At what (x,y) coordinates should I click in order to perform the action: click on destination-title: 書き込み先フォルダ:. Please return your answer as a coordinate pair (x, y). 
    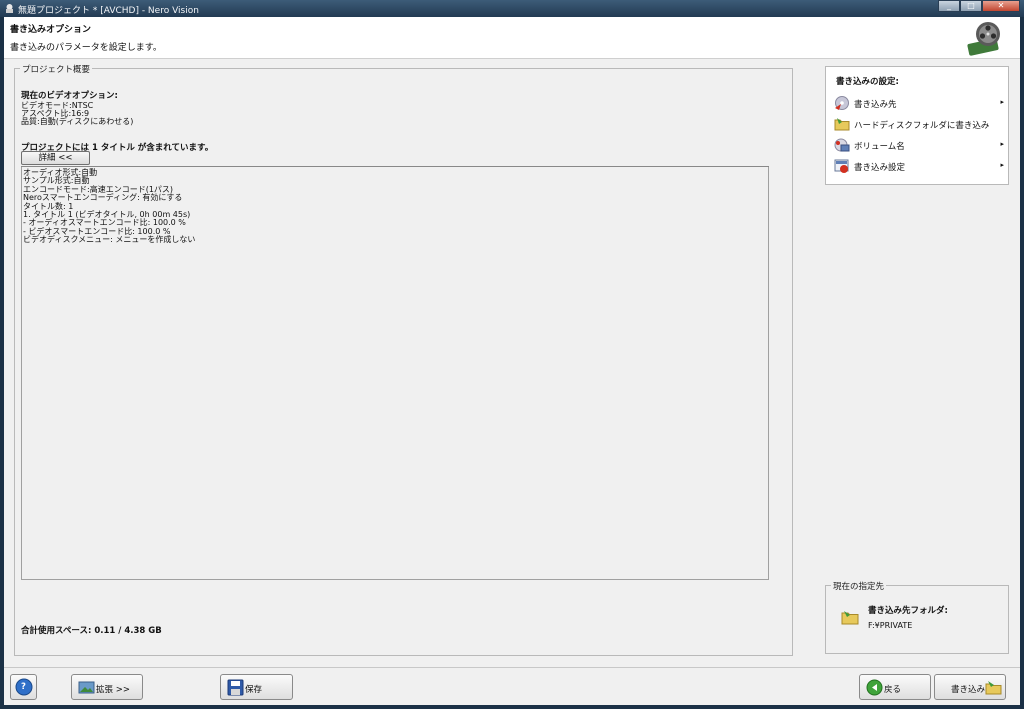
    Looking at the image, I should click on (908, 611).